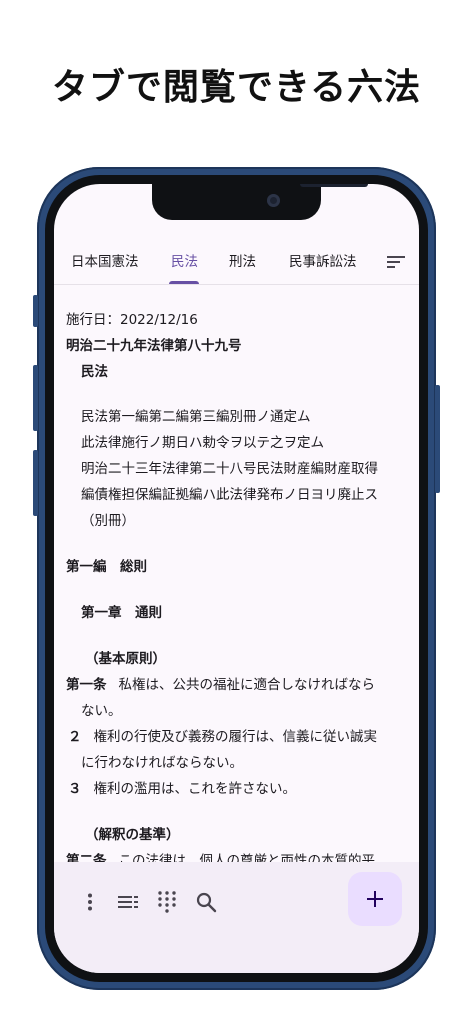 This screenshot has width=473, height=1024. I want to click on paragraph-number: ２, so click(75, 737).